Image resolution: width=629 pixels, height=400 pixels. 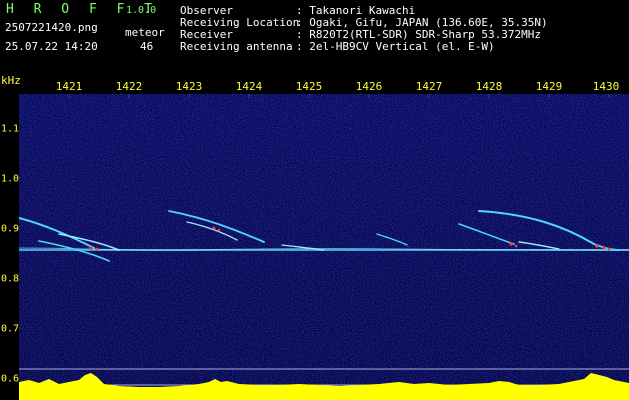 I want to click on mode-label: meteor, so click(x=145, y=32).